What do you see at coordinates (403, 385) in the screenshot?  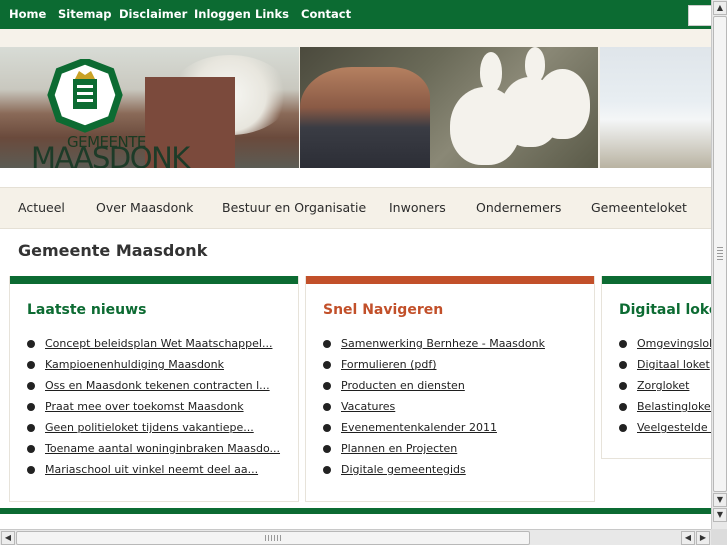 I see `navigation-link: Producten en diensten` at bounding box center [403, 385].